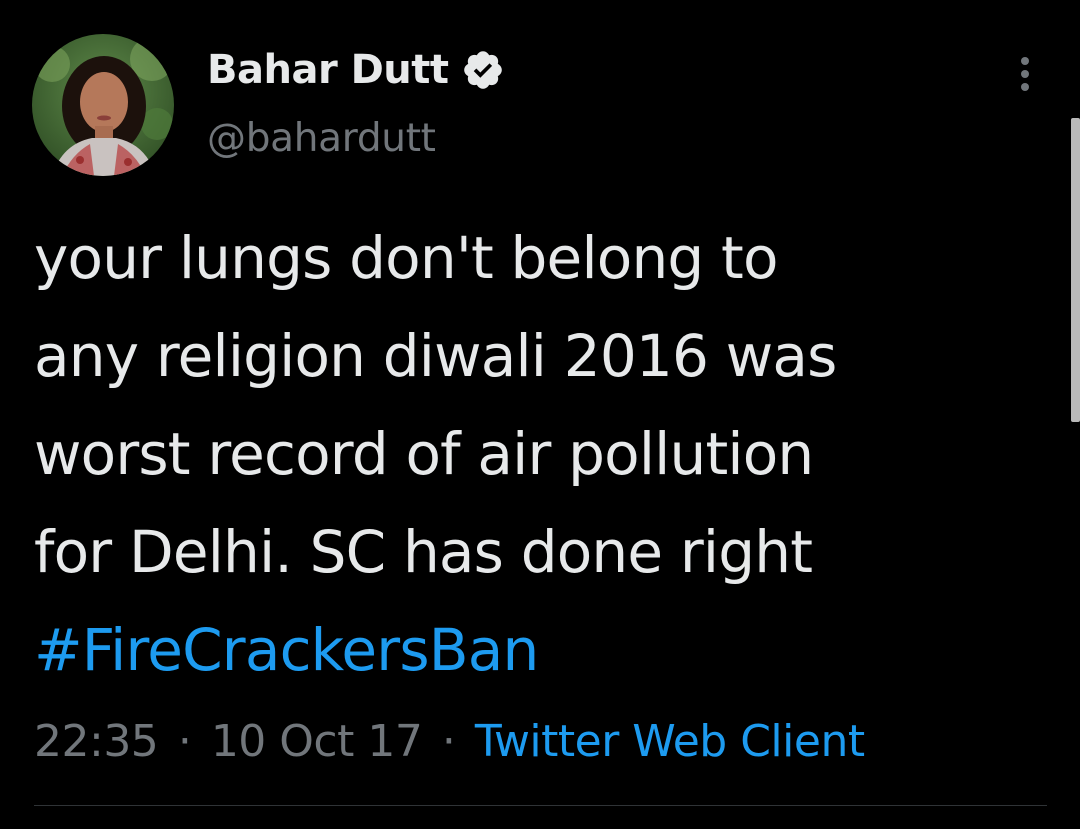  I want to click on author-handle: @bahardutt, so click(321, 138).